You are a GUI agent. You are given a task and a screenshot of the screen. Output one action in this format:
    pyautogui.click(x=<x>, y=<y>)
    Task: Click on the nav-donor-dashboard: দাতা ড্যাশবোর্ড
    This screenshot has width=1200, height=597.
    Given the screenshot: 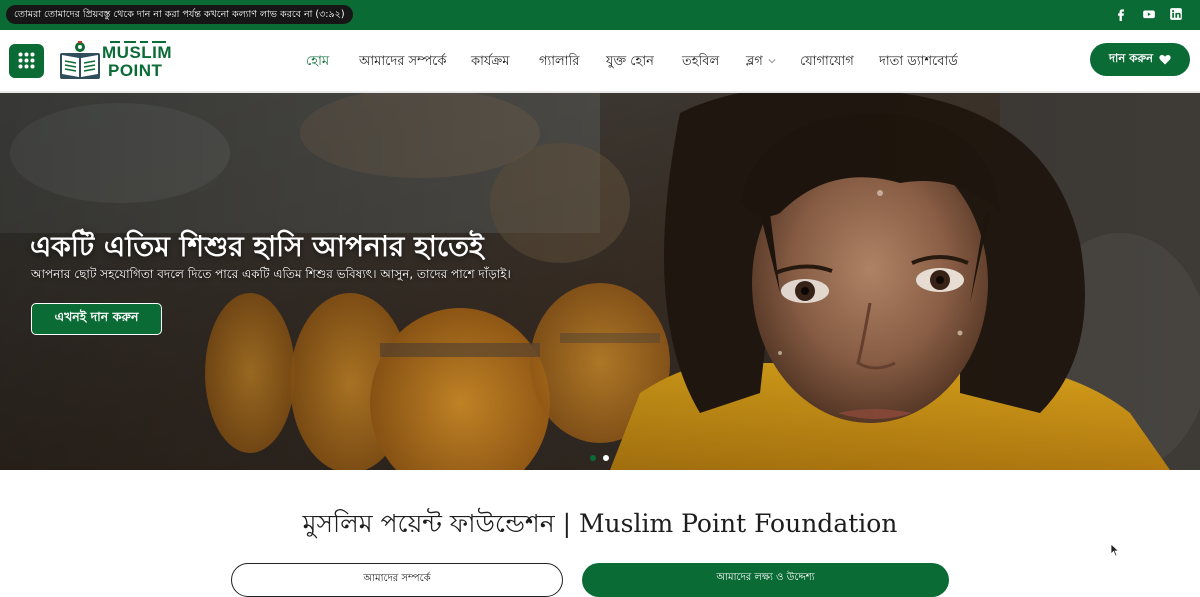 What is the action you would take?
    pyautogui.click(x=918, y=62)
    